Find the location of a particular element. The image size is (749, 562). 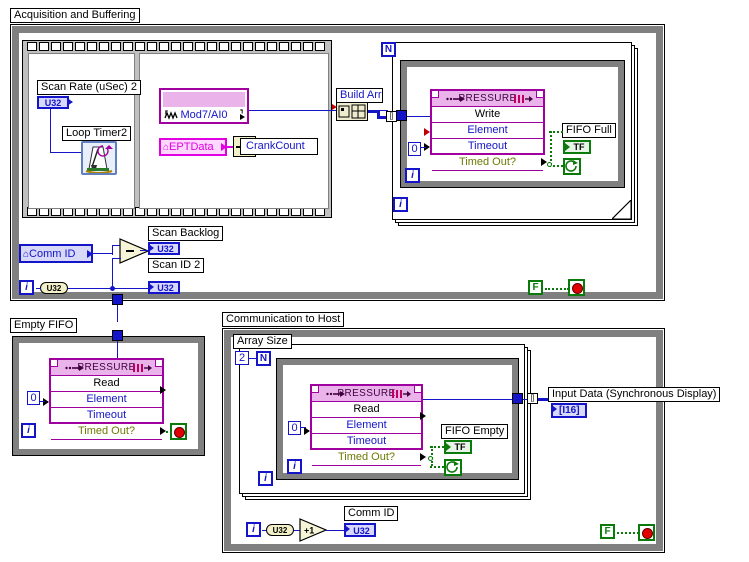

eptdata-control: ⌂EPTData is located at coordinates (193, 147).